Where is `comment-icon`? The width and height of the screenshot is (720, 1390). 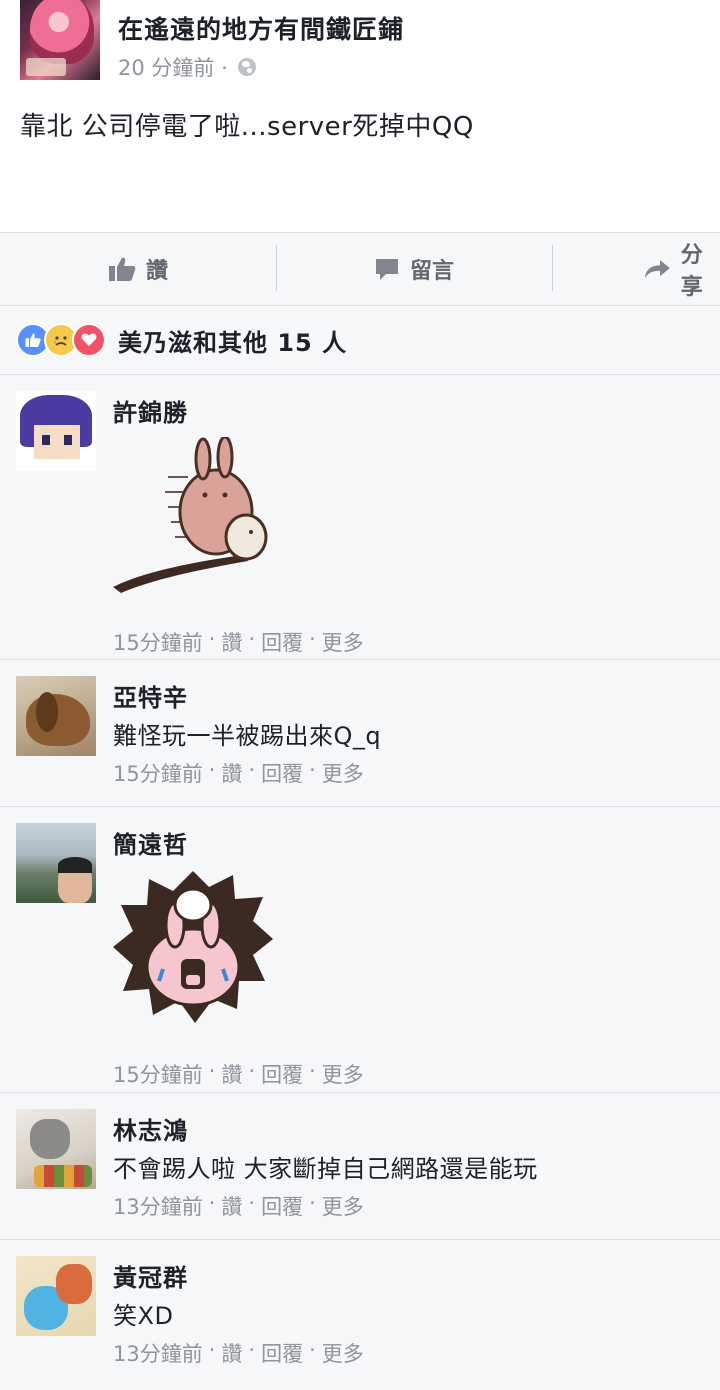 comment-icon is located at coordinates (386, 269).